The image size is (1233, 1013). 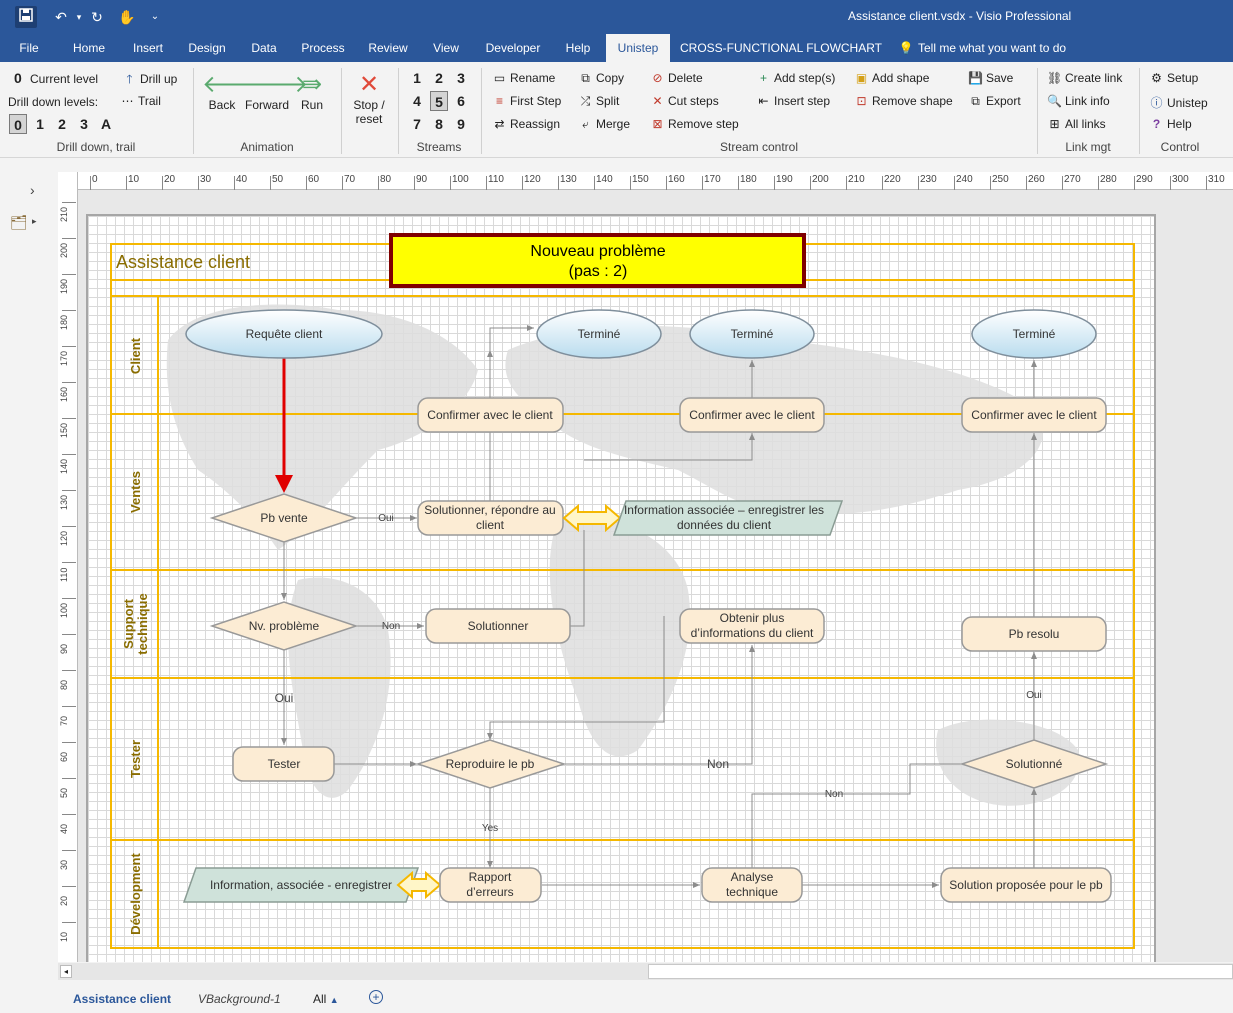 What do you see at coordinates (62, 124) in the screenshot?
I see `drill-level-2: 2` at bounding box center [62, 124].